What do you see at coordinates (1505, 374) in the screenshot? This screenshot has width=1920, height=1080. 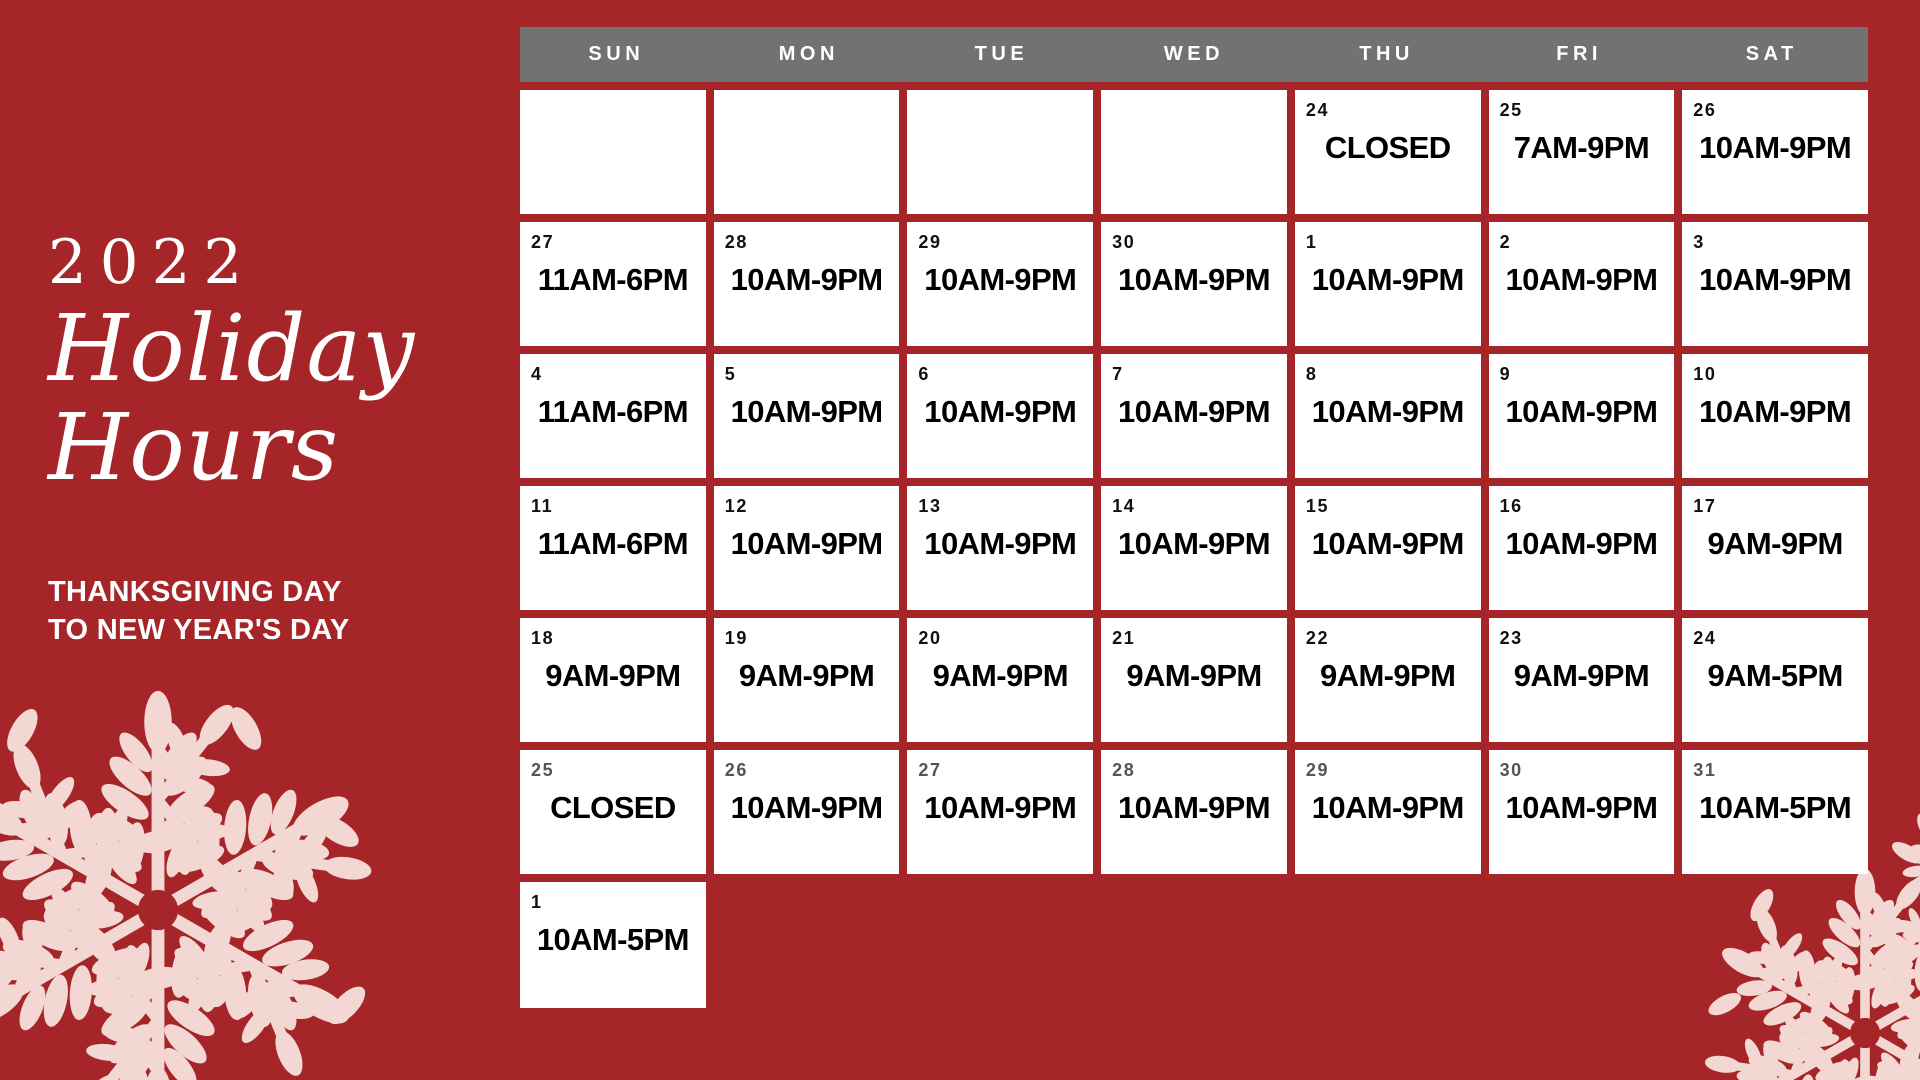 I see `day-number: 9` at bounding box center [1505, 374].